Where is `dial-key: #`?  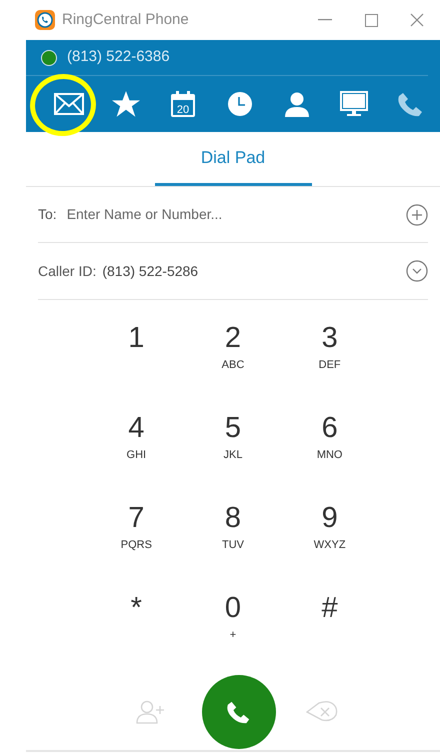
dial-key: # is located at coordinates (329, 623).